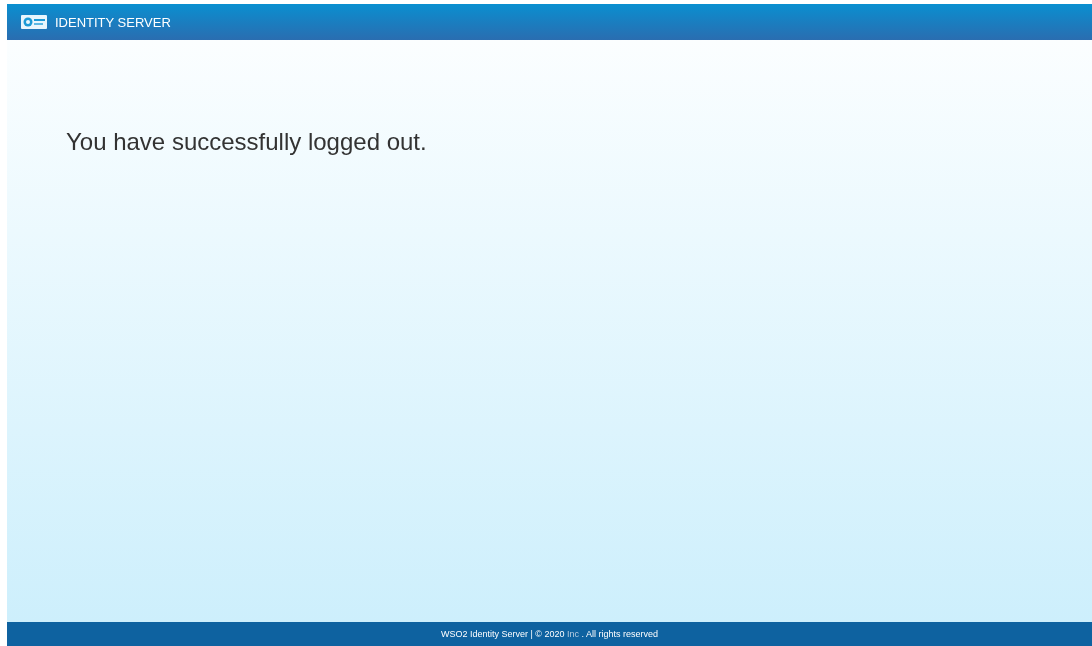 This screenshot has width=1092, height=646. I want to click on app-title: IDENTITY SERVER, so click(113, 22).